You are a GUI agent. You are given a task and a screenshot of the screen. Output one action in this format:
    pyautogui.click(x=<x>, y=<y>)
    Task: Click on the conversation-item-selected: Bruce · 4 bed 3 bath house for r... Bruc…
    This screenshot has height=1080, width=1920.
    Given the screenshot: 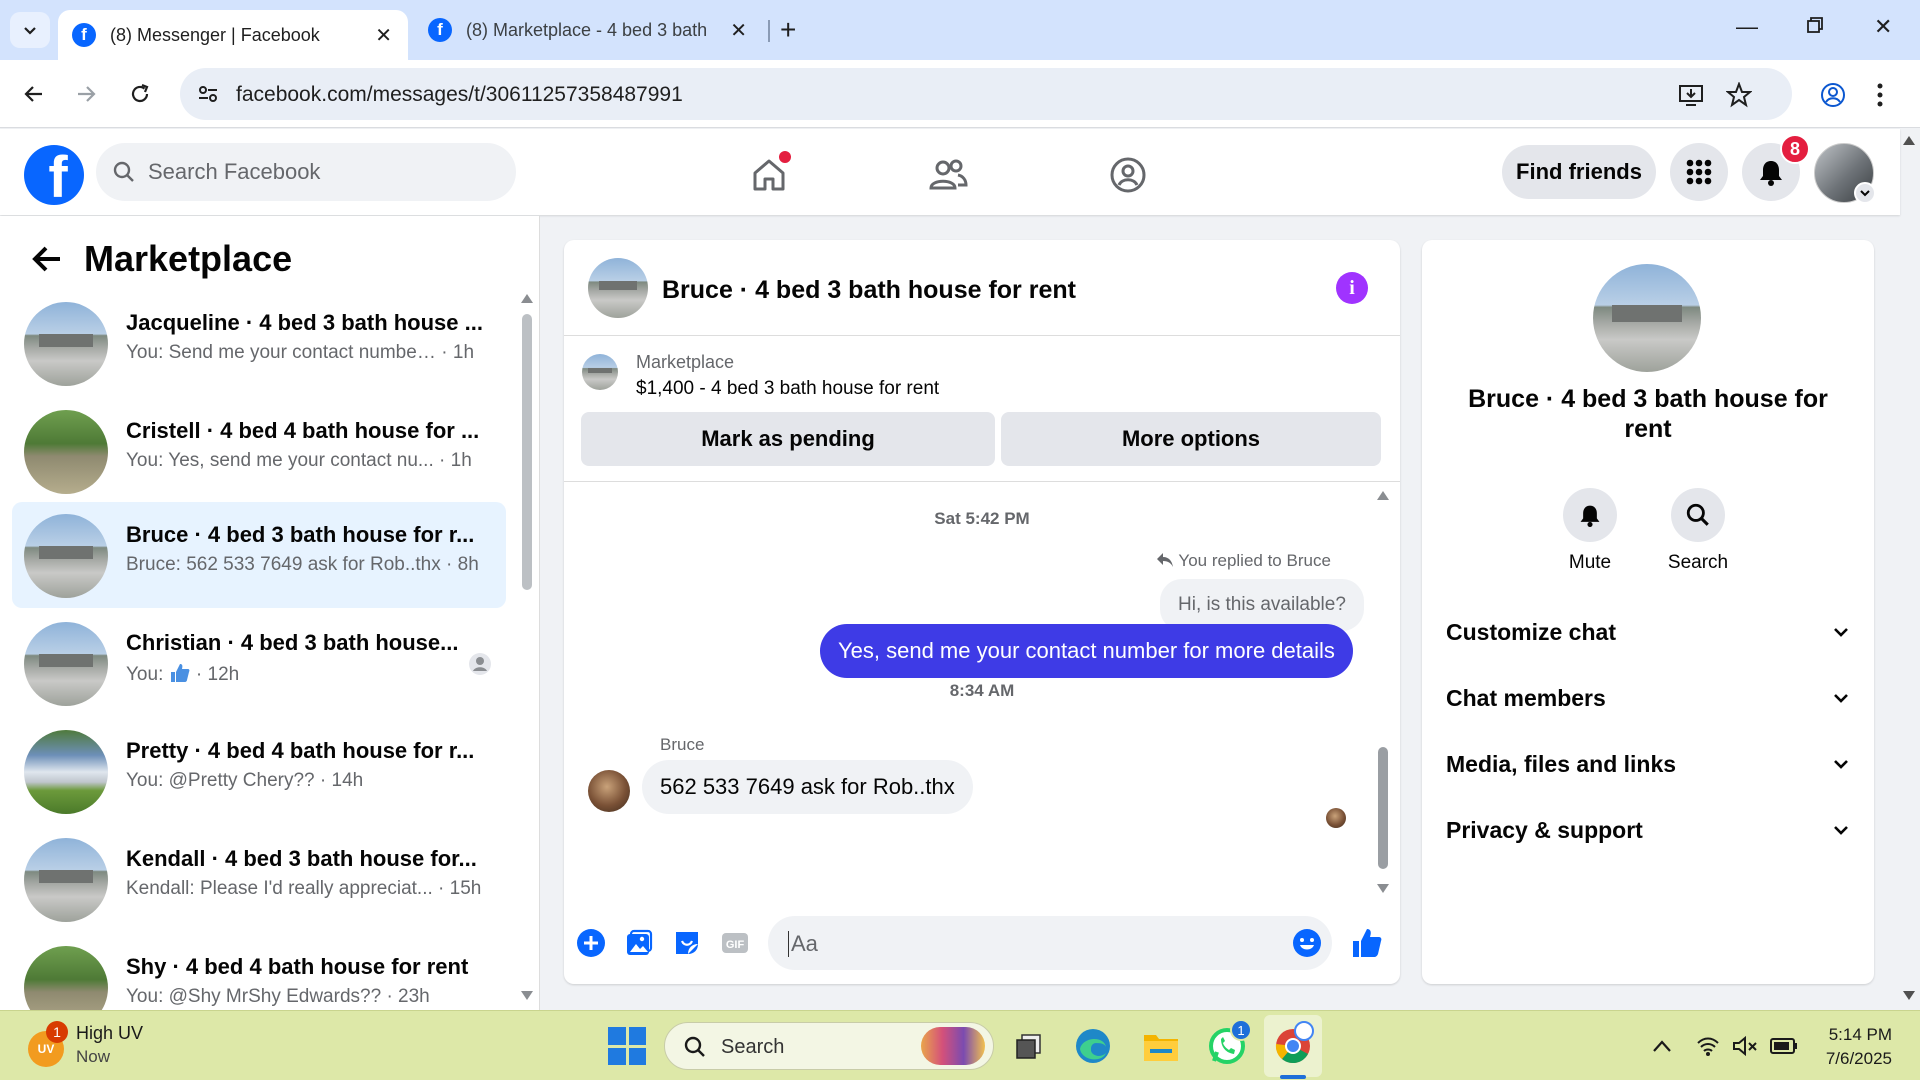 What is the action you would take?
    pyautogui.click(x=259, y=555)
    